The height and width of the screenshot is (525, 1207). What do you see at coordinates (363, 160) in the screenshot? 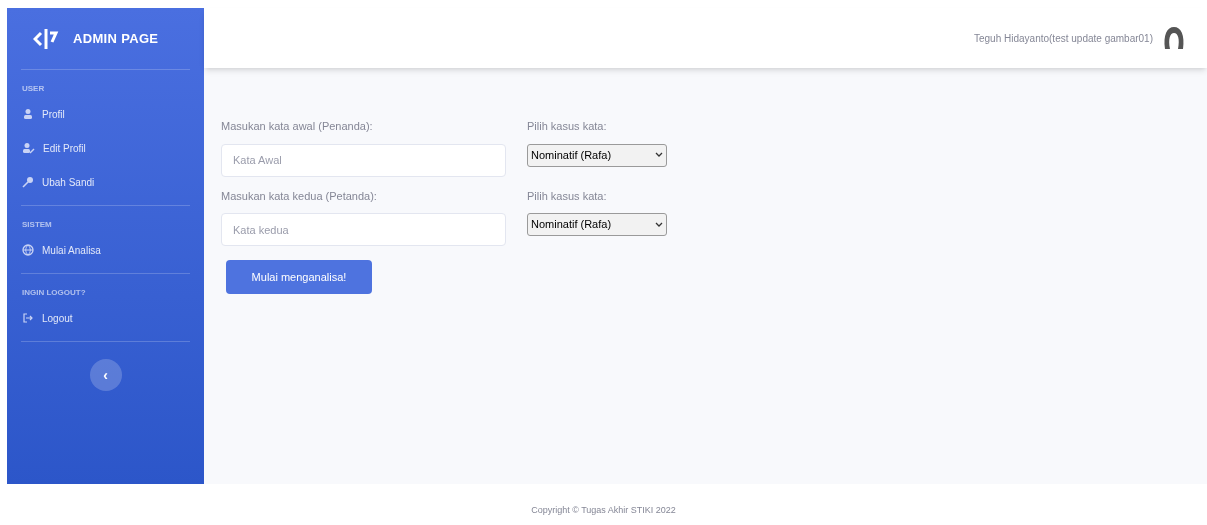
I see `text-input-field: Kata Awal` at bounding box center [363, 160].